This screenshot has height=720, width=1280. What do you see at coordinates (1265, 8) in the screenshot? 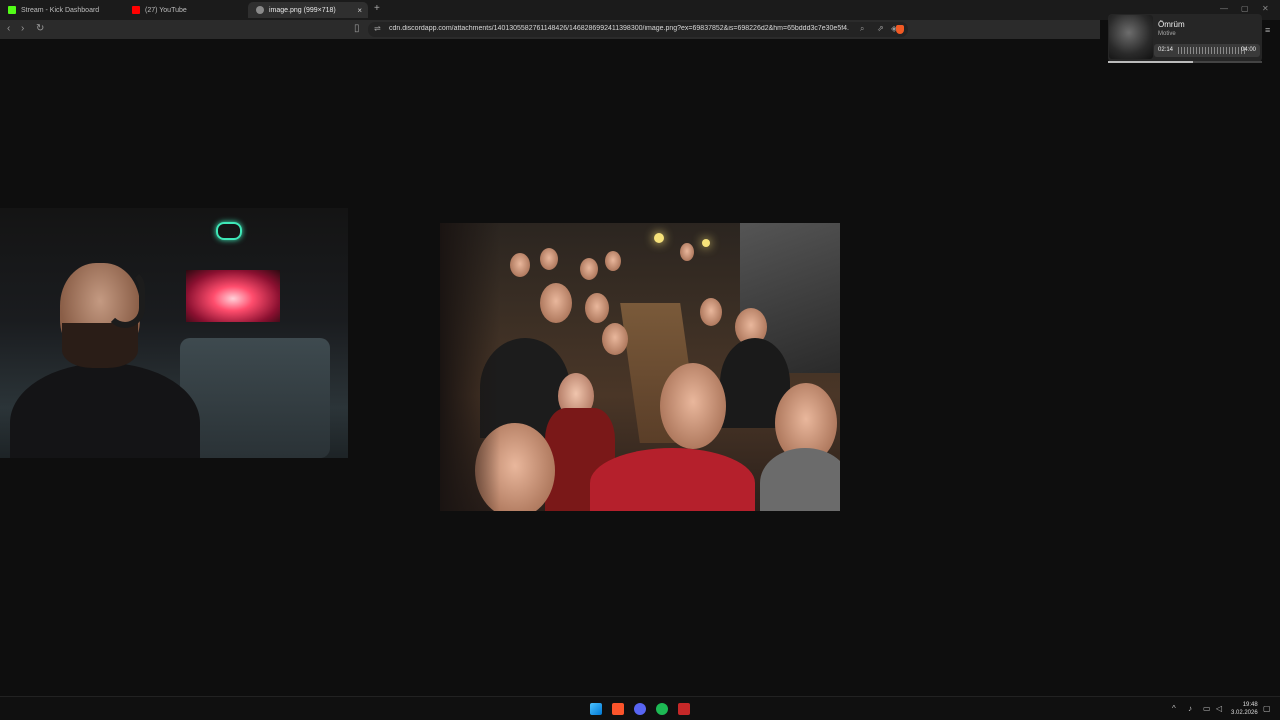
I see `close-window-icon: ✕` at bounding box center [1265, 8].